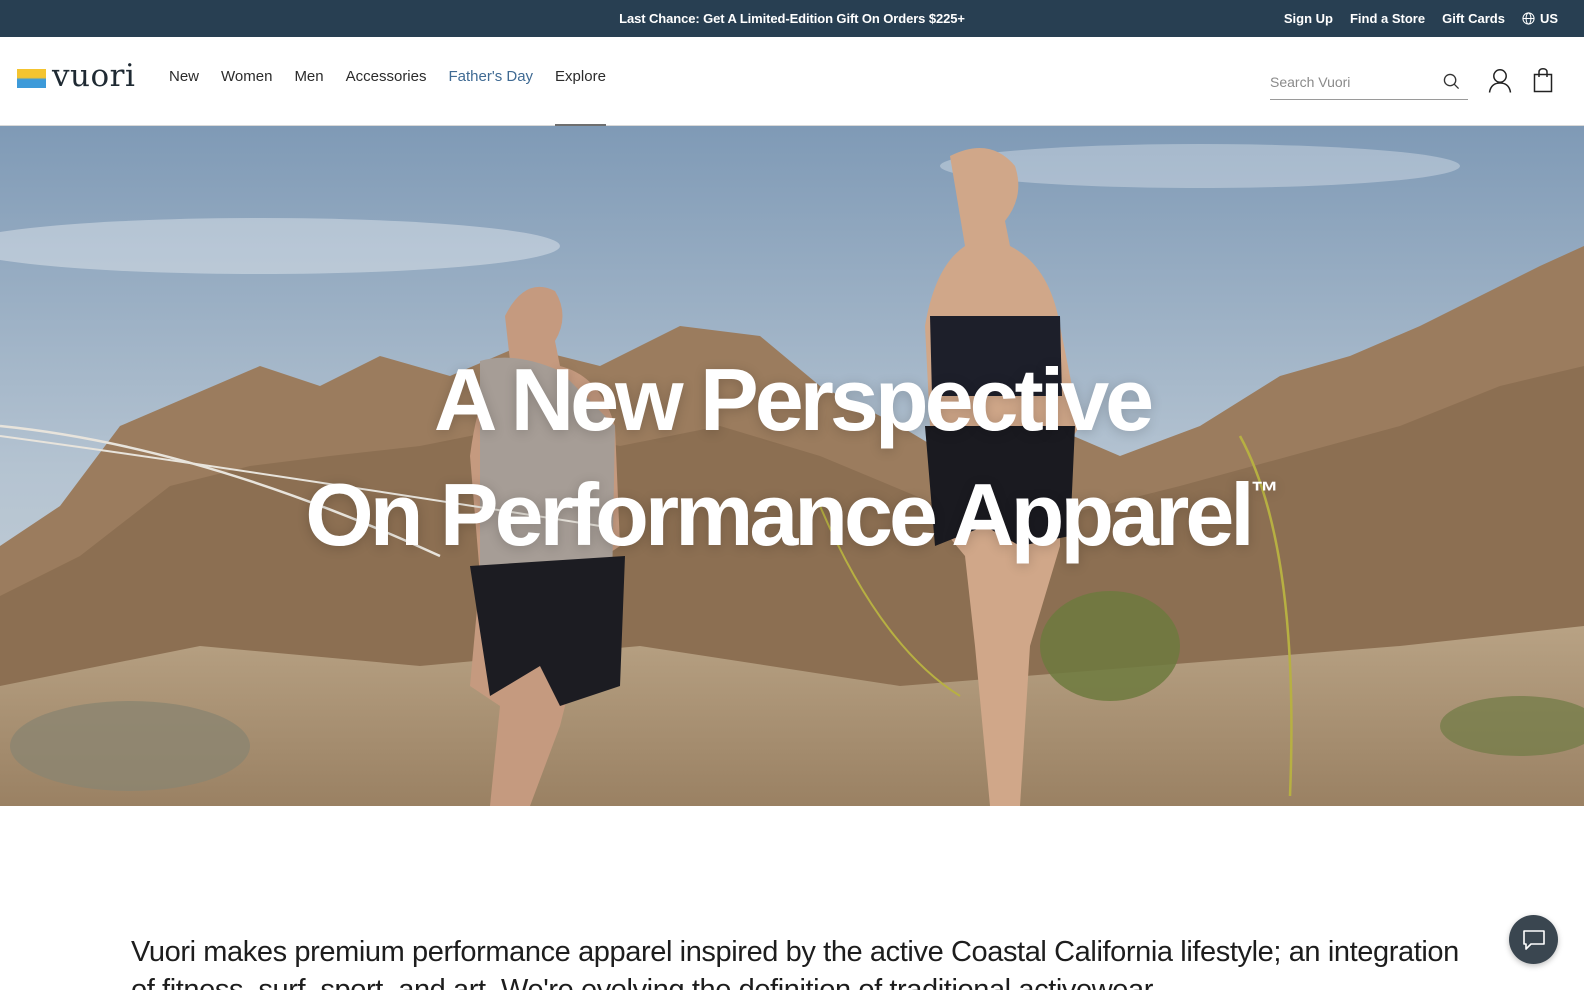 The width and height of the screenshot is (1584, 990). I want to click on search-bar, so click(1369, 82).